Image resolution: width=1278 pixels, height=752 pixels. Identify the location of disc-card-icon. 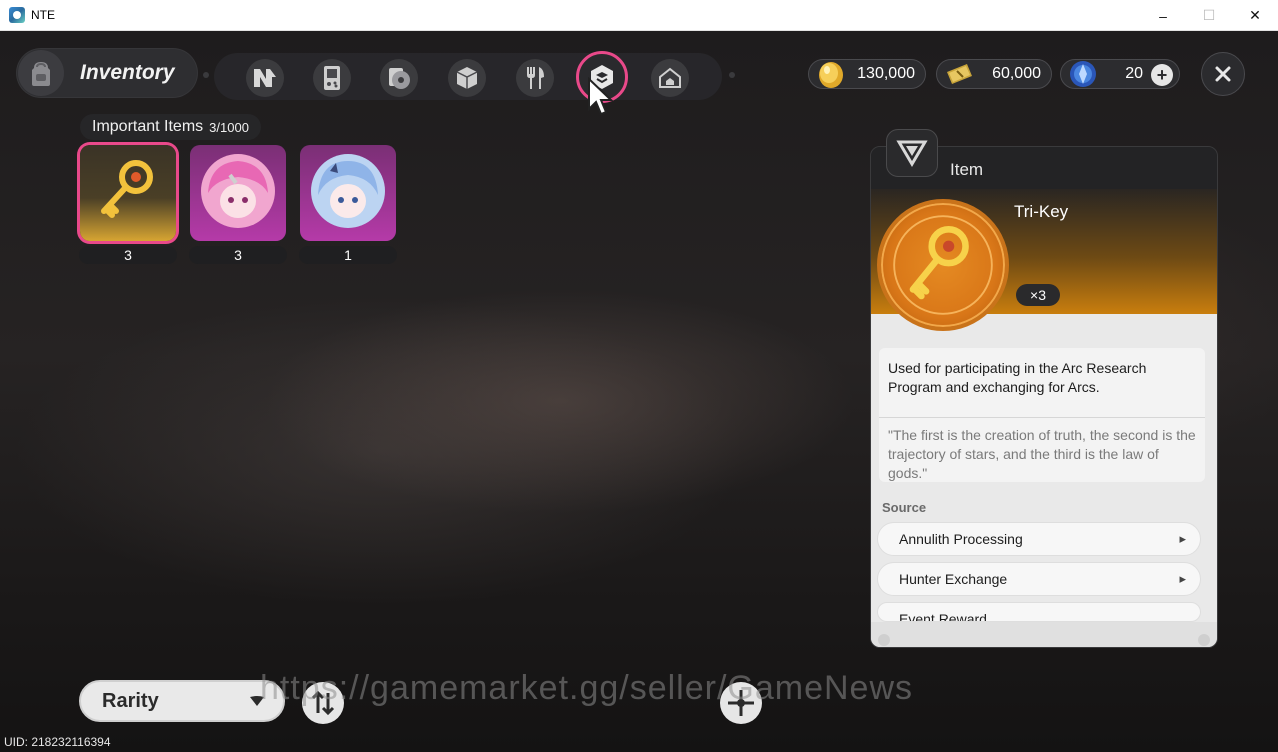
(399, 78).